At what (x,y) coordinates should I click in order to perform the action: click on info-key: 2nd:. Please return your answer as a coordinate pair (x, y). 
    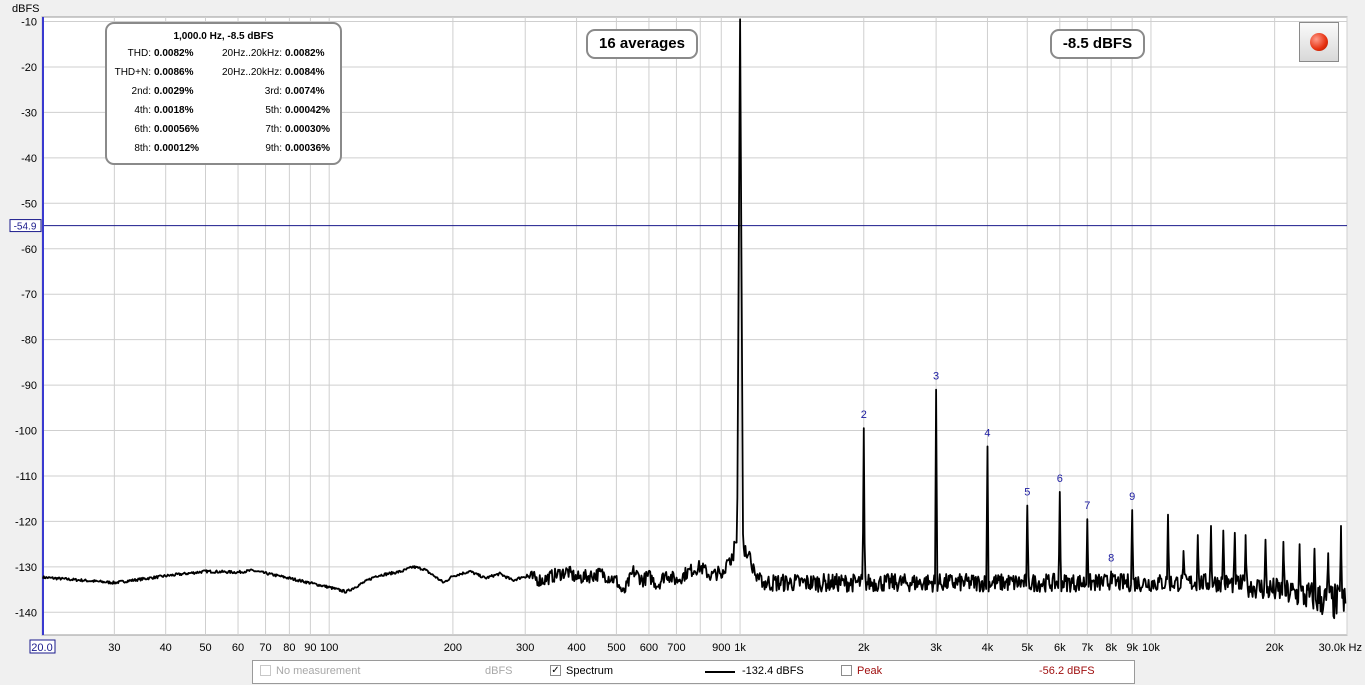
    Looking at the image, I should click on (141, 91).